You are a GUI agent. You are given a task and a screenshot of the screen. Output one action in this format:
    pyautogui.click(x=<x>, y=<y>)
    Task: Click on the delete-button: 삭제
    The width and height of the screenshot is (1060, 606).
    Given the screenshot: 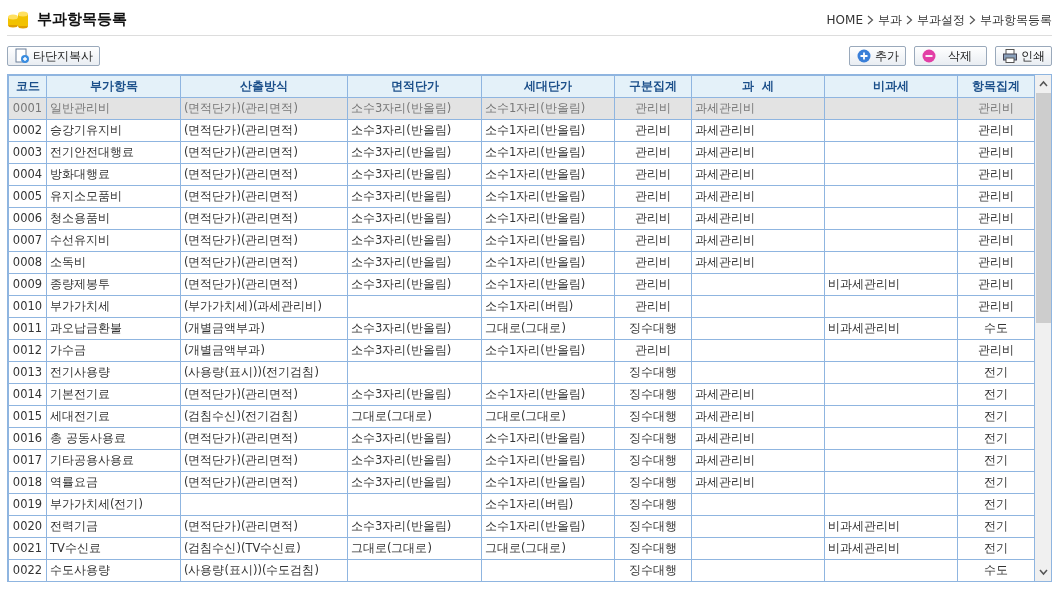 What is the action you would take?
    pyautogui.click(x=950, y=56)
    